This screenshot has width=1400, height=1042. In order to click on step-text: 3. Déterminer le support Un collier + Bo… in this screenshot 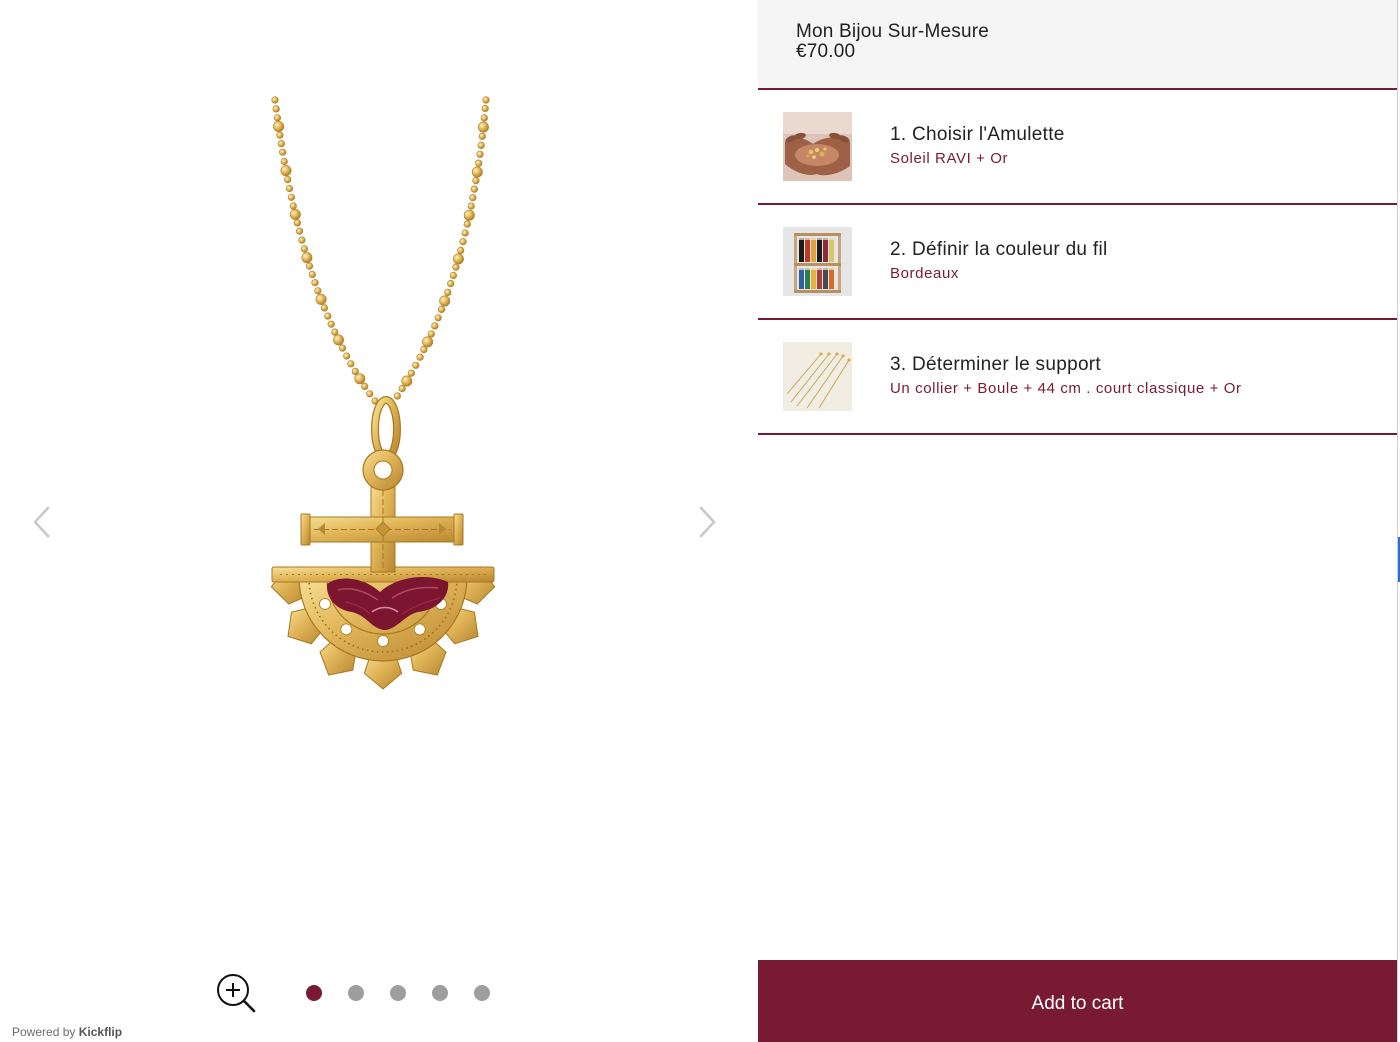, I will do `click(1138, 376)`.